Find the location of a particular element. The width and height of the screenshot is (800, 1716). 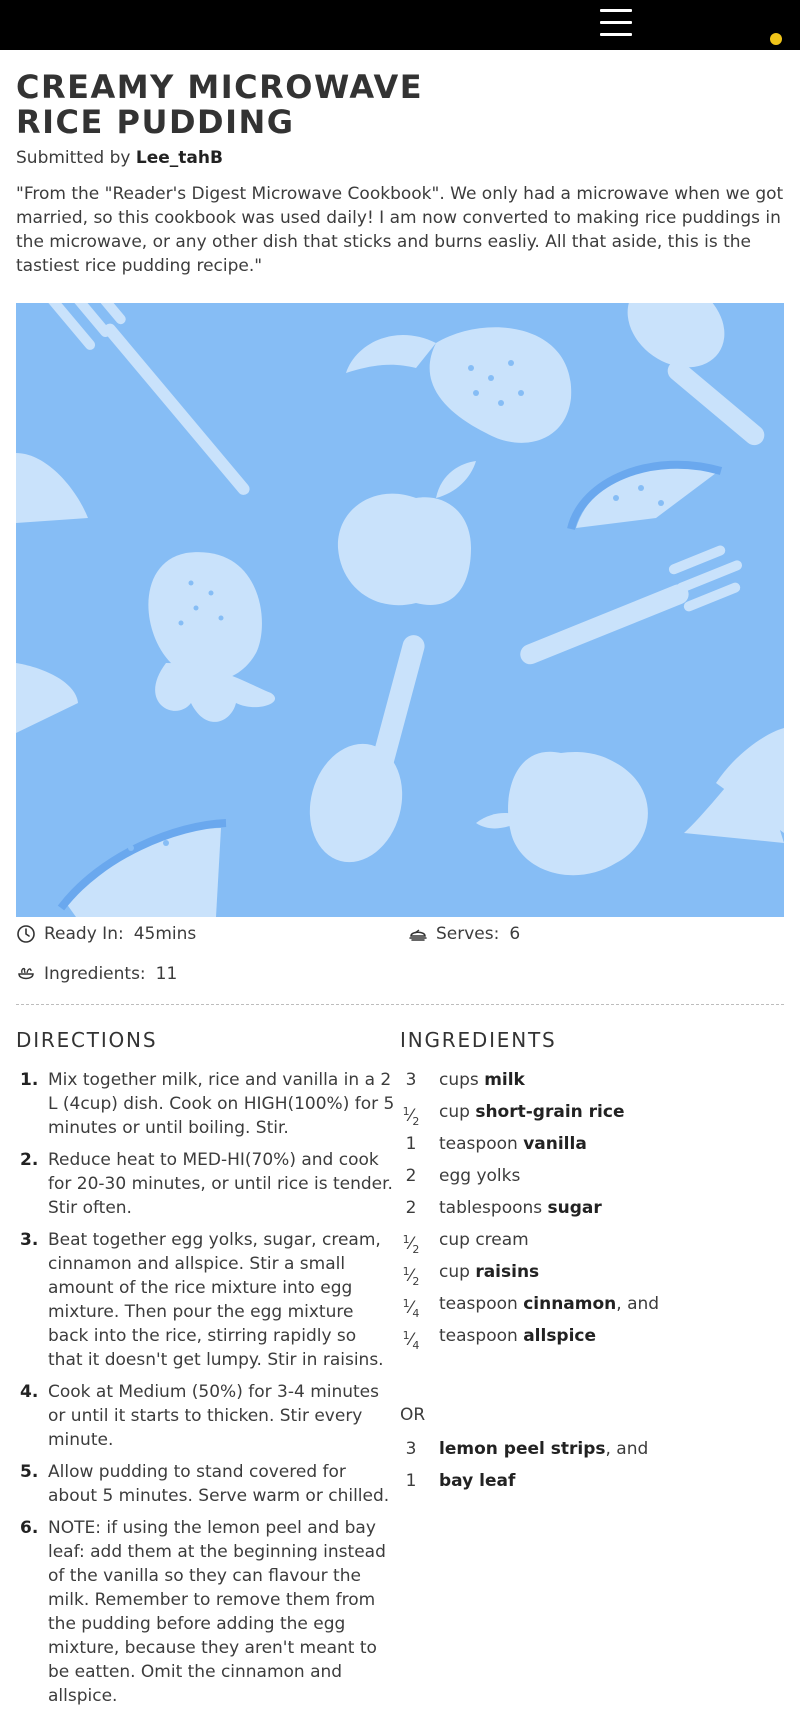

serves-meta: Serves: 6 is located at coordinates (464, 934).